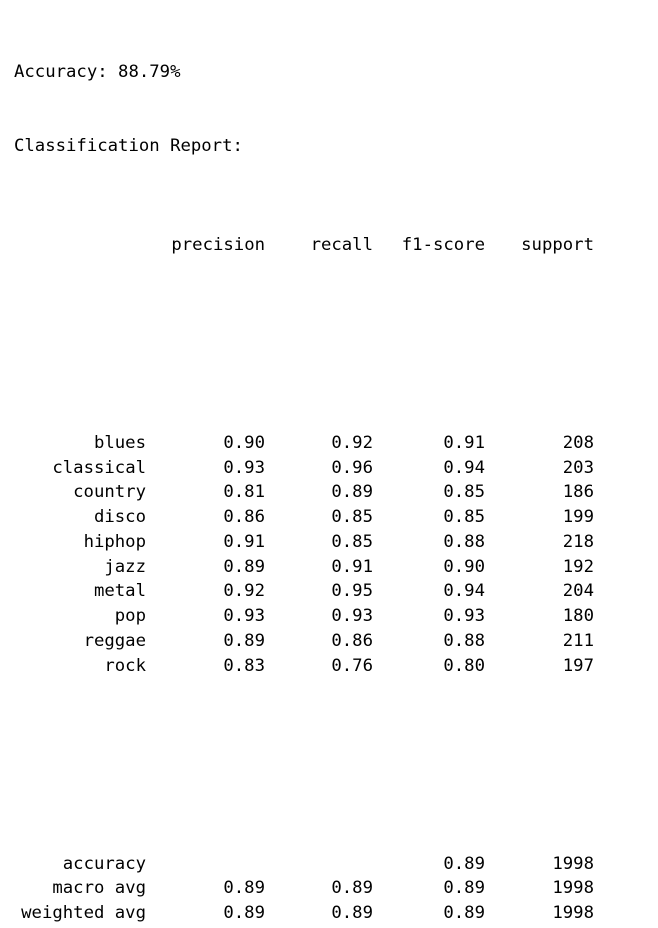 The image size is (658, 928). Describe the element at coordinates (578, 616) in the screenshot. I see `support-cell: 180` at that location.